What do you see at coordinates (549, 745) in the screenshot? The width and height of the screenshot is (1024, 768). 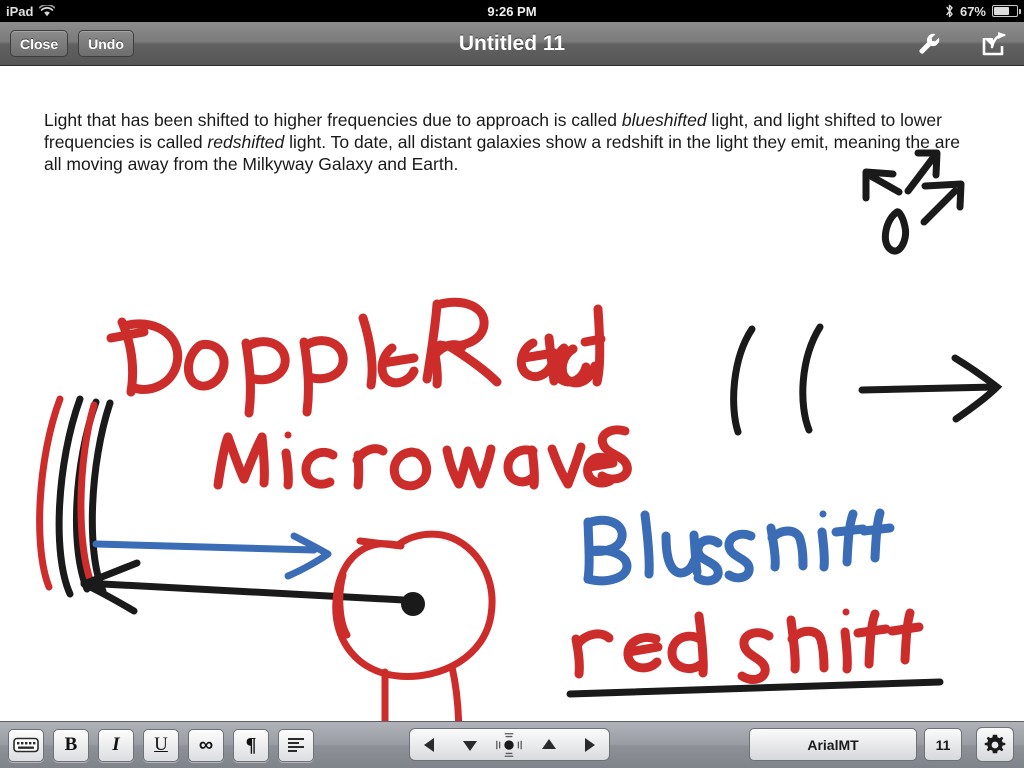 I see `arrow-up-icon` at bounding box center [549, 745].